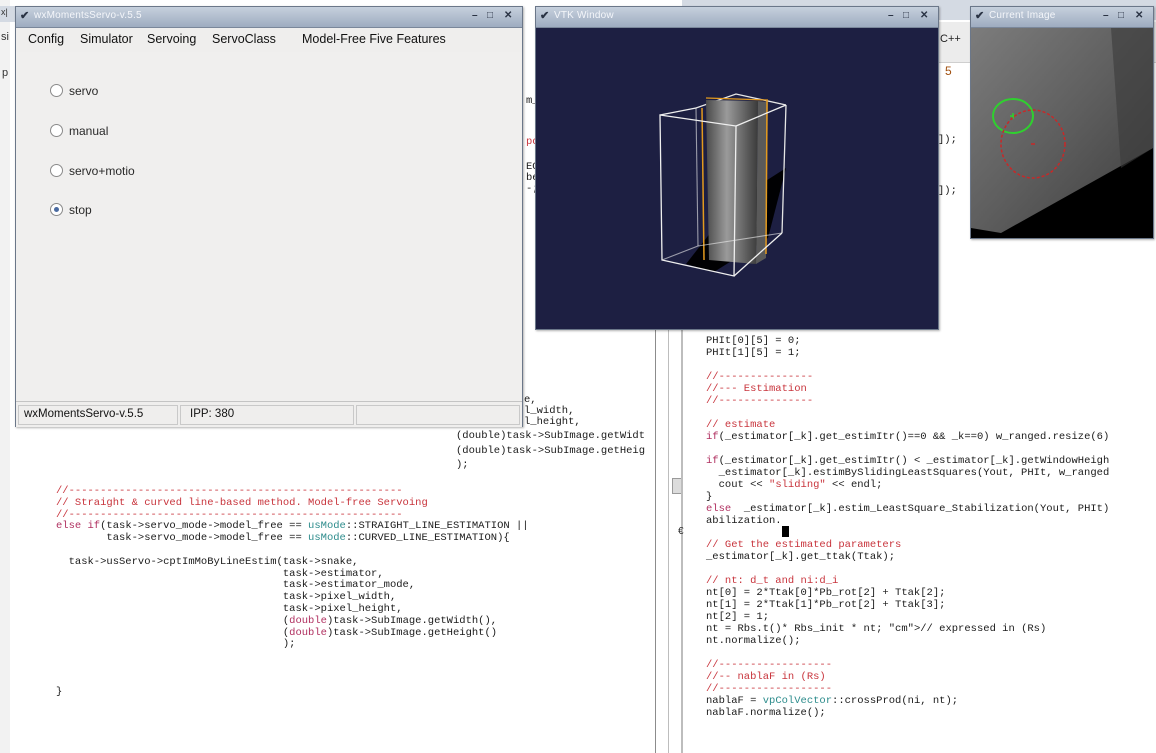 Image resolution: width=1156 pixels, height=753 pixels. What do you see at coordinates (5, 73) in the screenshot?
I see `behind-edge-char: p` at bounding box center [5, 73].